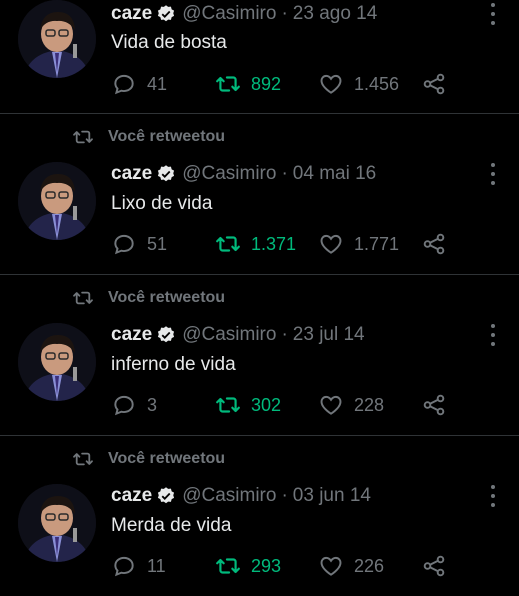 The image size is (519, 596). I want to click on reply-count: 3, so click(152, 404).